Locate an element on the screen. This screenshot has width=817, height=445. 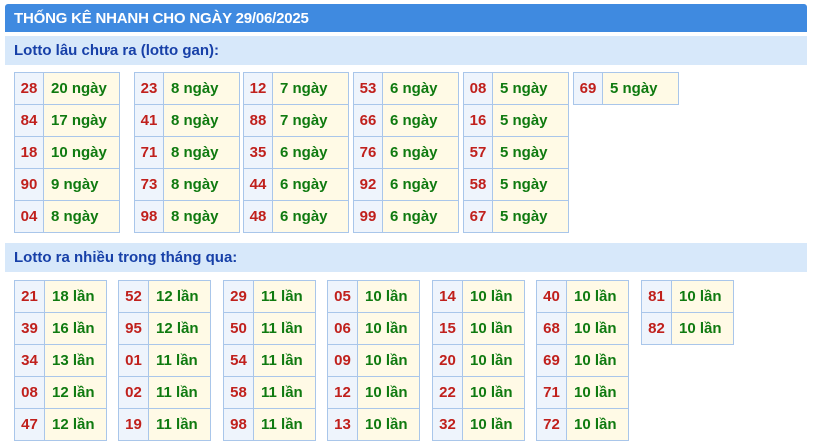
lotto-number: 04 is located at coordinates (29, 216).